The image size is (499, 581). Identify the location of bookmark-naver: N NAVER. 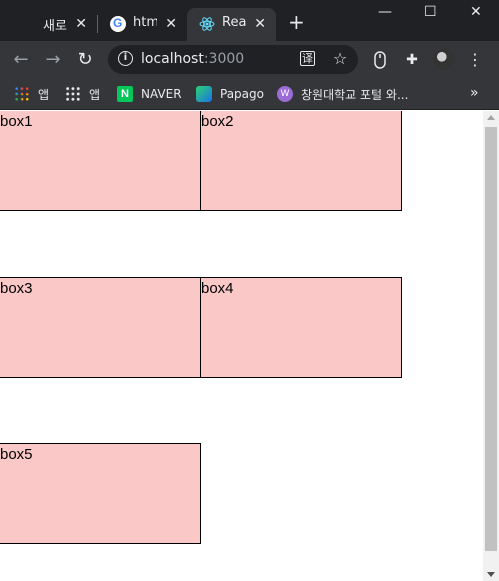
(149, 94).